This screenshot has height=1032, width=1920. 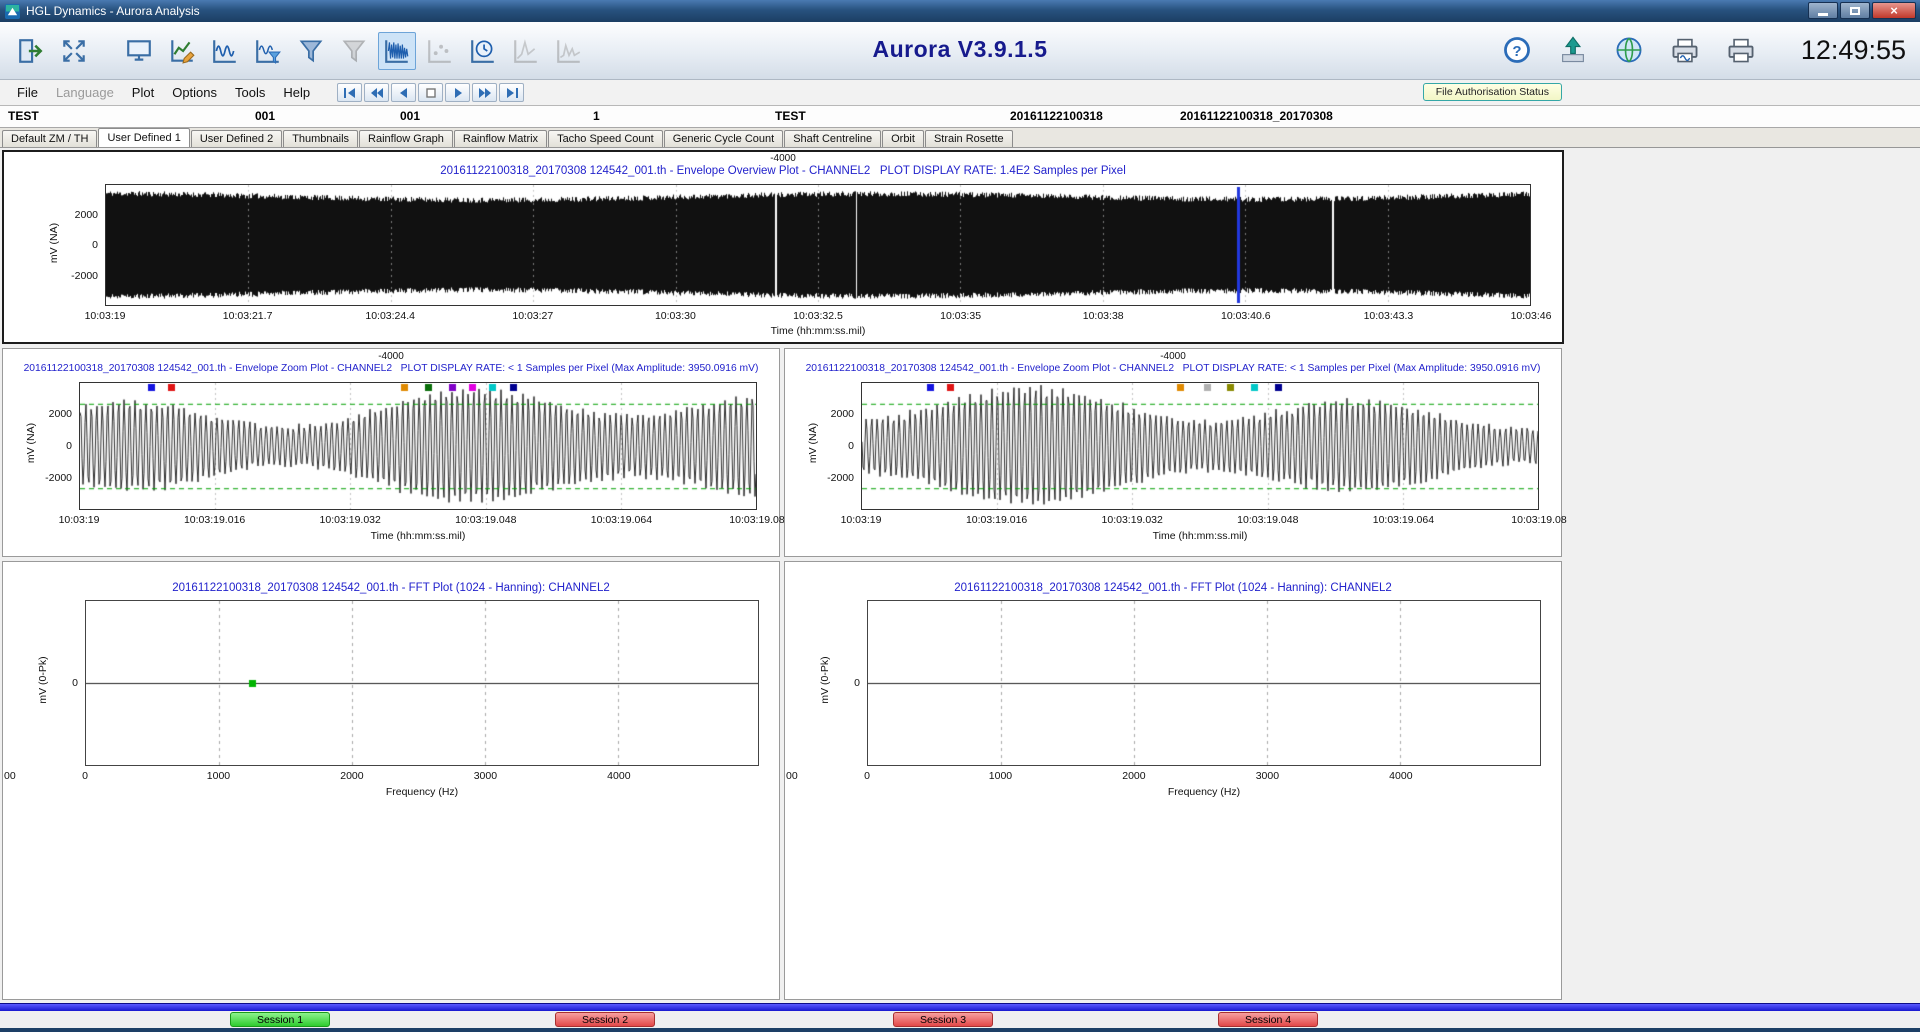 I want to click on clock-plot-icon, so click(x=483, y=51).